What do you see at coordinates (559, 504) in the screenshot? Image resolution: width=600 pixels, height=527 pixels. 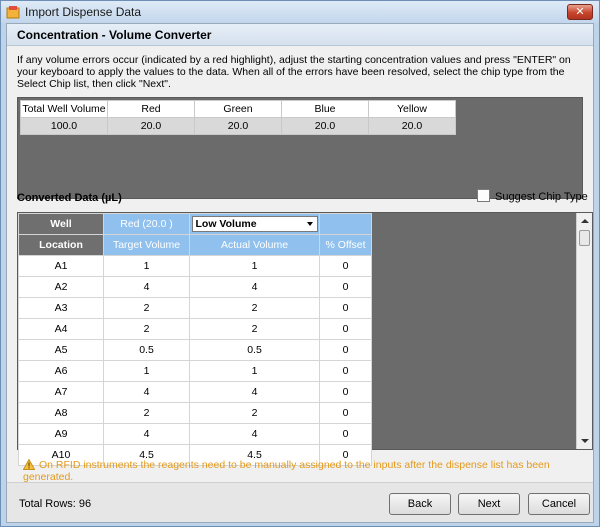 I see `cancel-button: Cancel` at bounding box center [559, 504].